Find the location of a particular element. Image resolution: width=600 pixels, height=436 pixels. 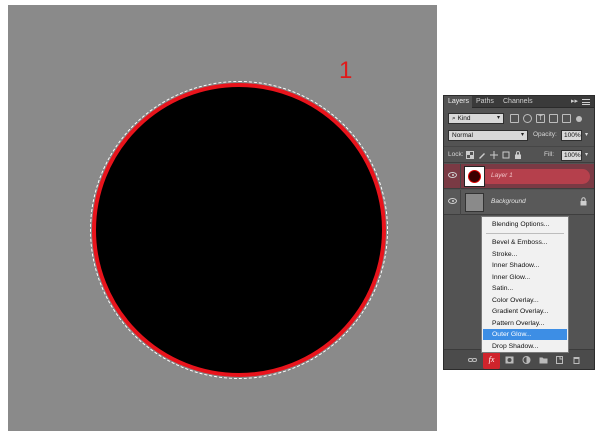

lock-row: Lock: Fill: 100% ▾ is located at coordinates (519, 154).